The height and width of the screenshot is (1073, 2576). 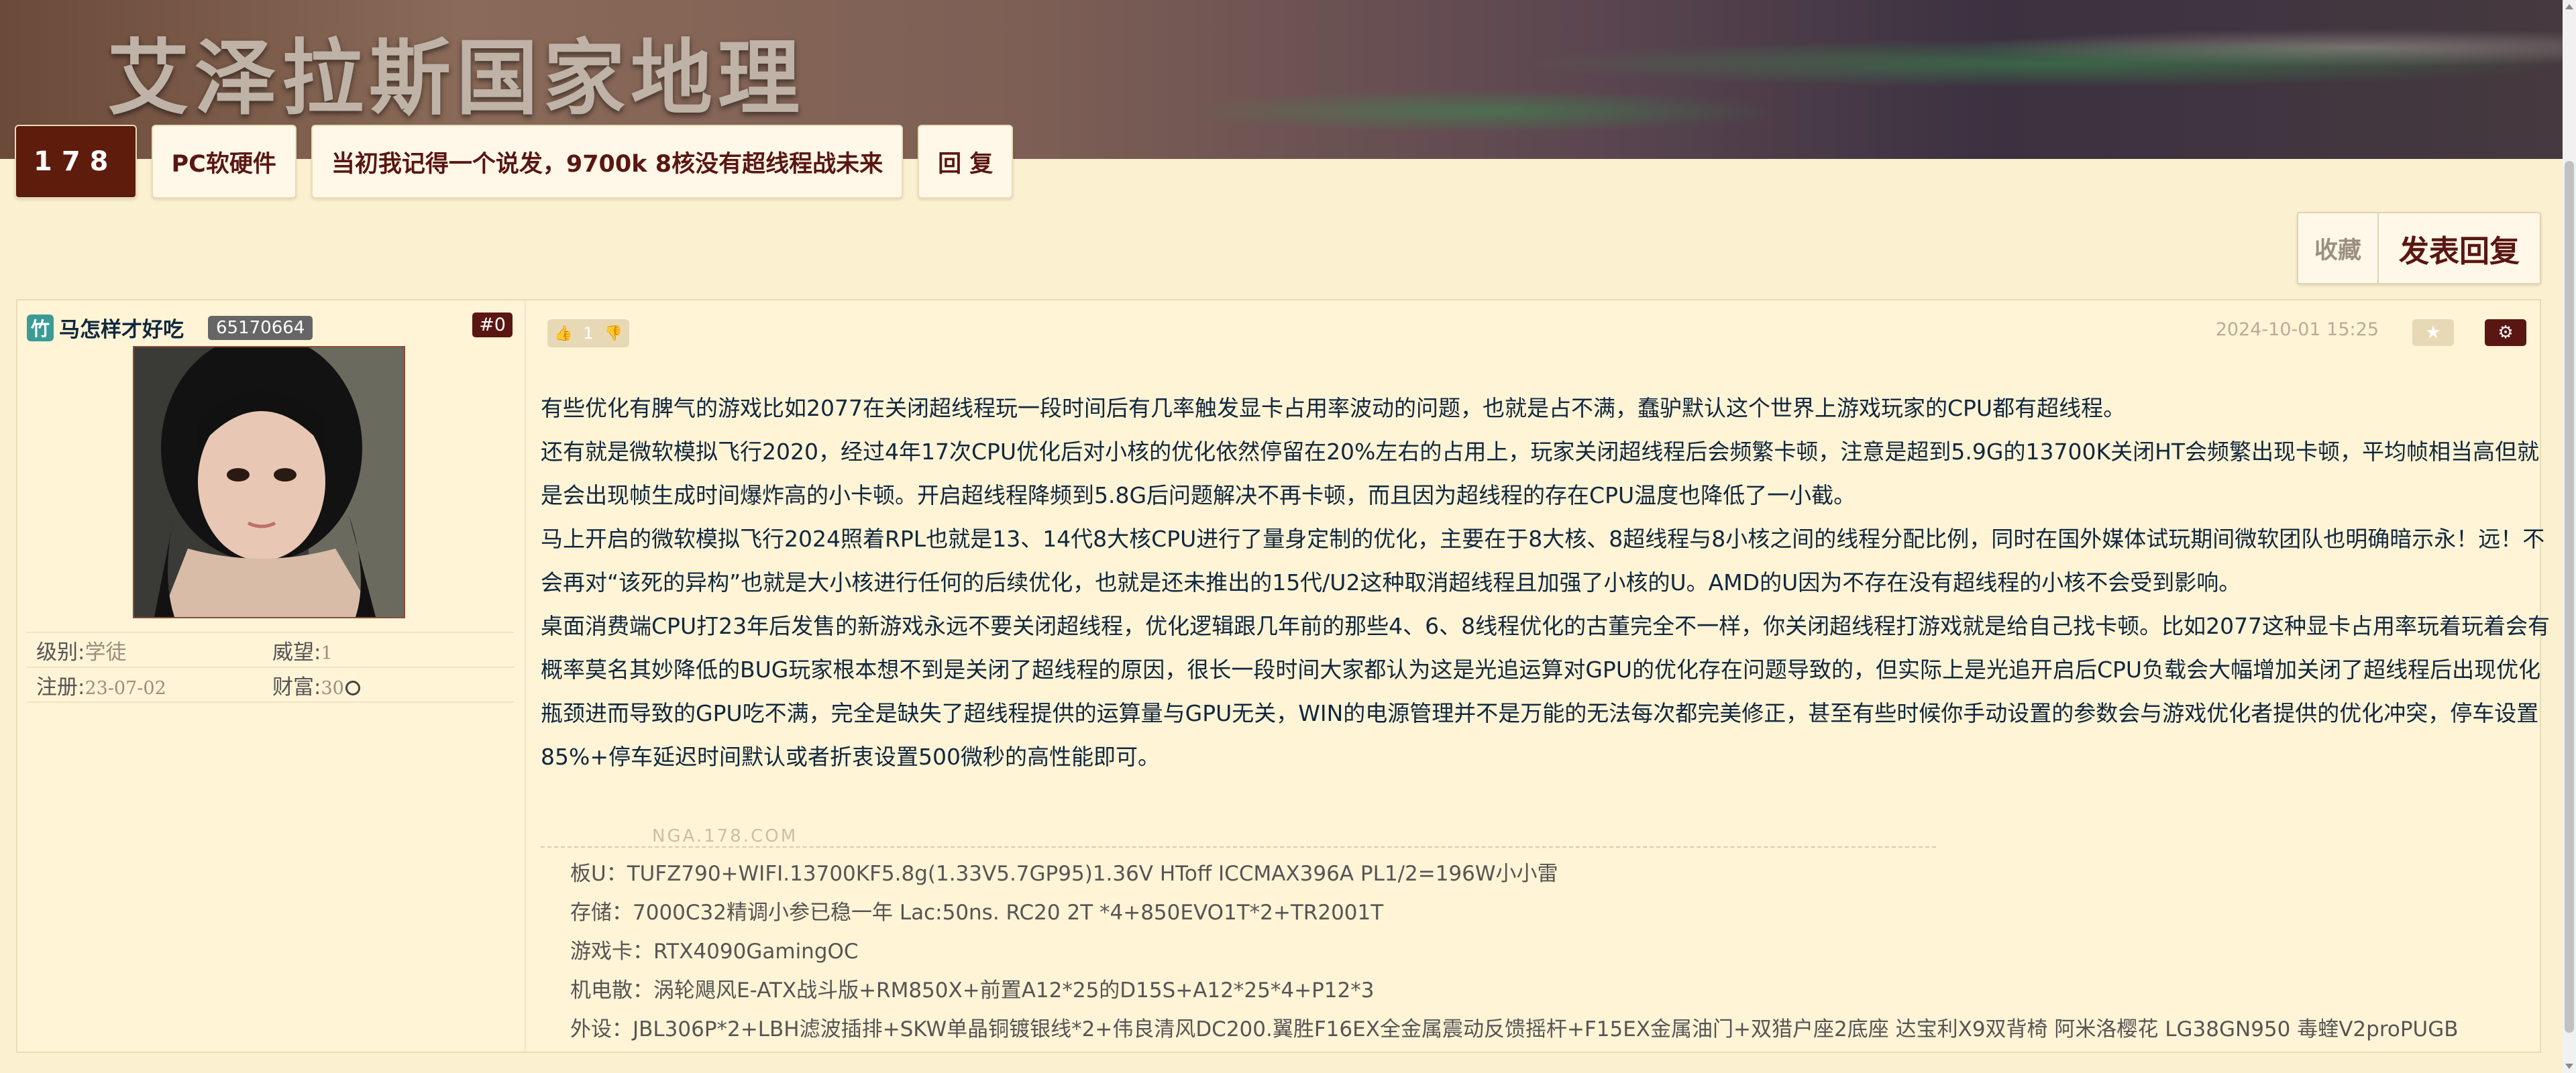 I want to click on thumbs-down-icon: 👎, so click(x=613, y=333).